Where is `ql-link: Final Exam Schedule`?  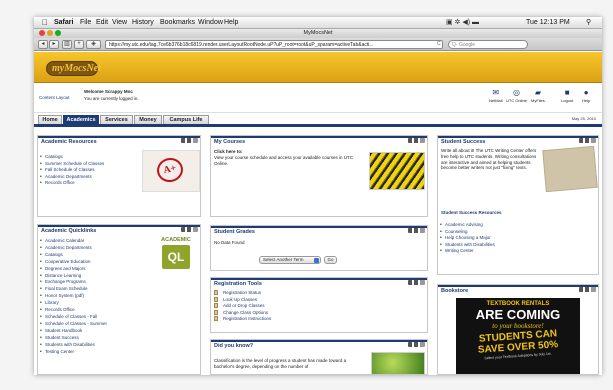 ql-link: Final Exam Schedule is located at coordinates (73, 289).